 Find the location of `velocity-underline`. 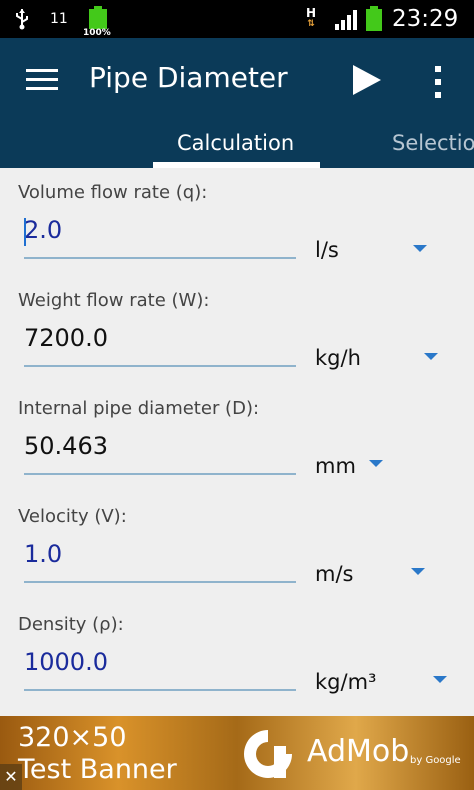

velocity-underline is located at coordinates (160, 582).